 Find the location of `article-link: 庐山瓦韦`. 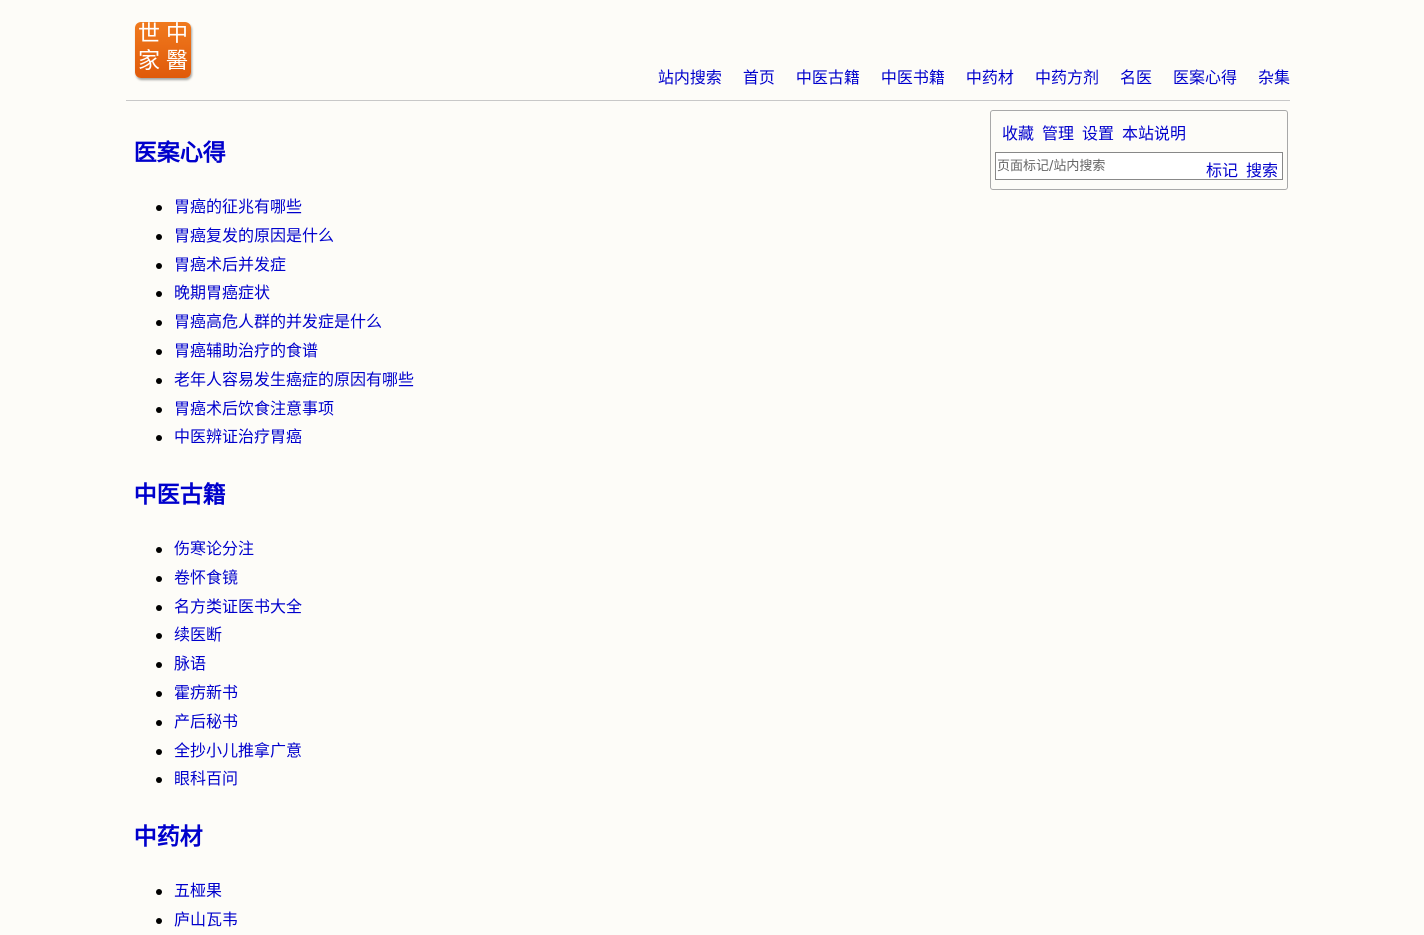

article-link: 庐山瓦韦 is located at coordinates (206, 919).